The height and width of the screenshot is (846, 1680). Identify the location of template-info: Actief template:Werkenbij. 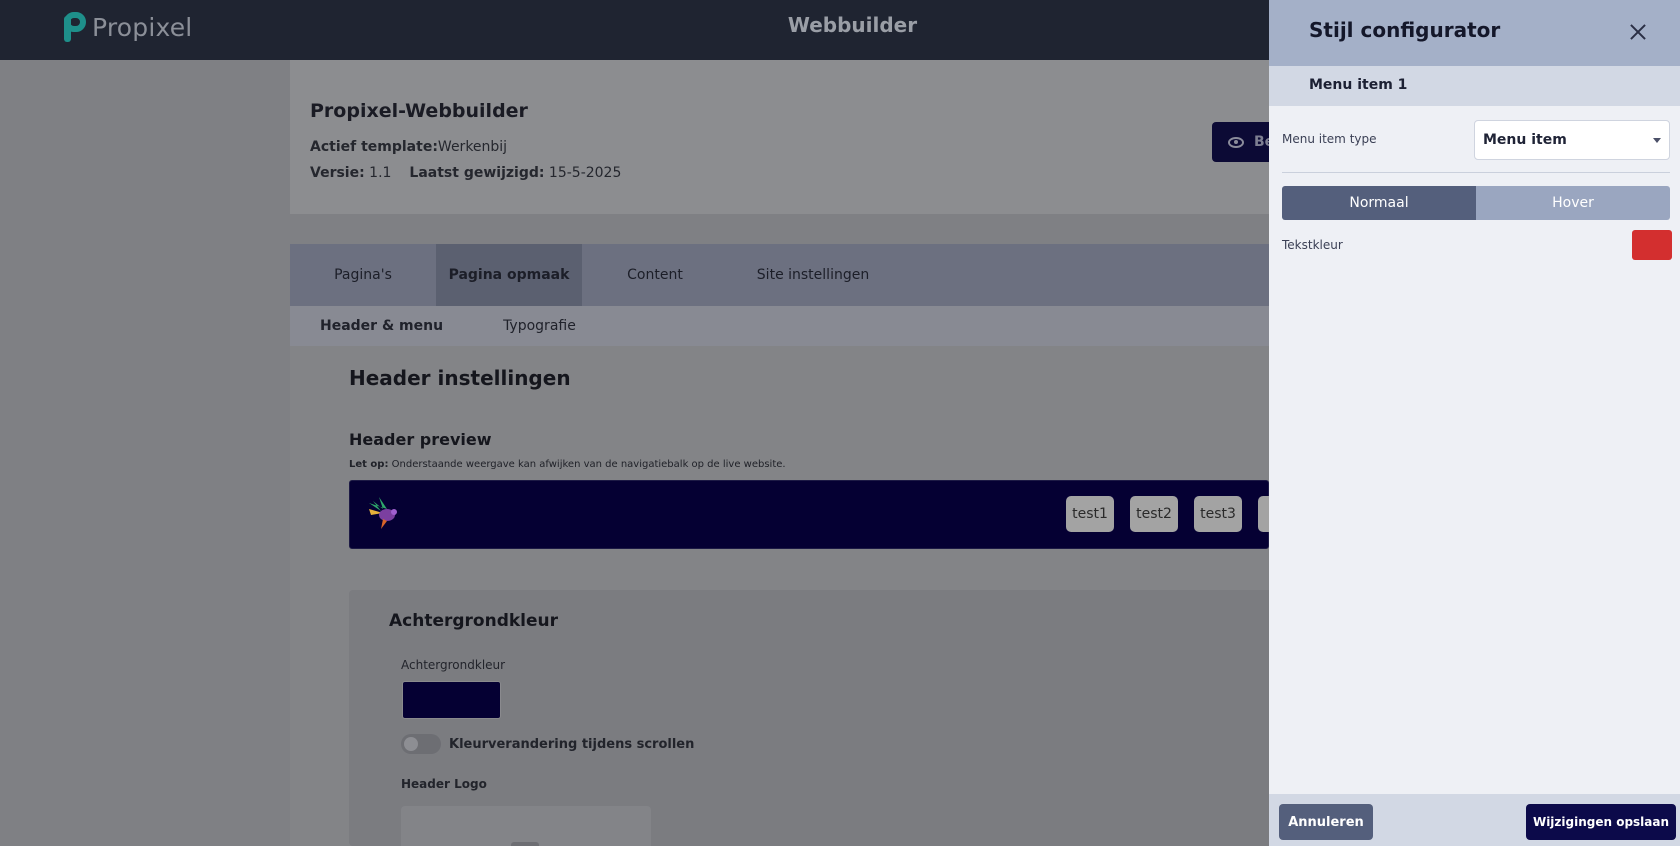
(408, 147).